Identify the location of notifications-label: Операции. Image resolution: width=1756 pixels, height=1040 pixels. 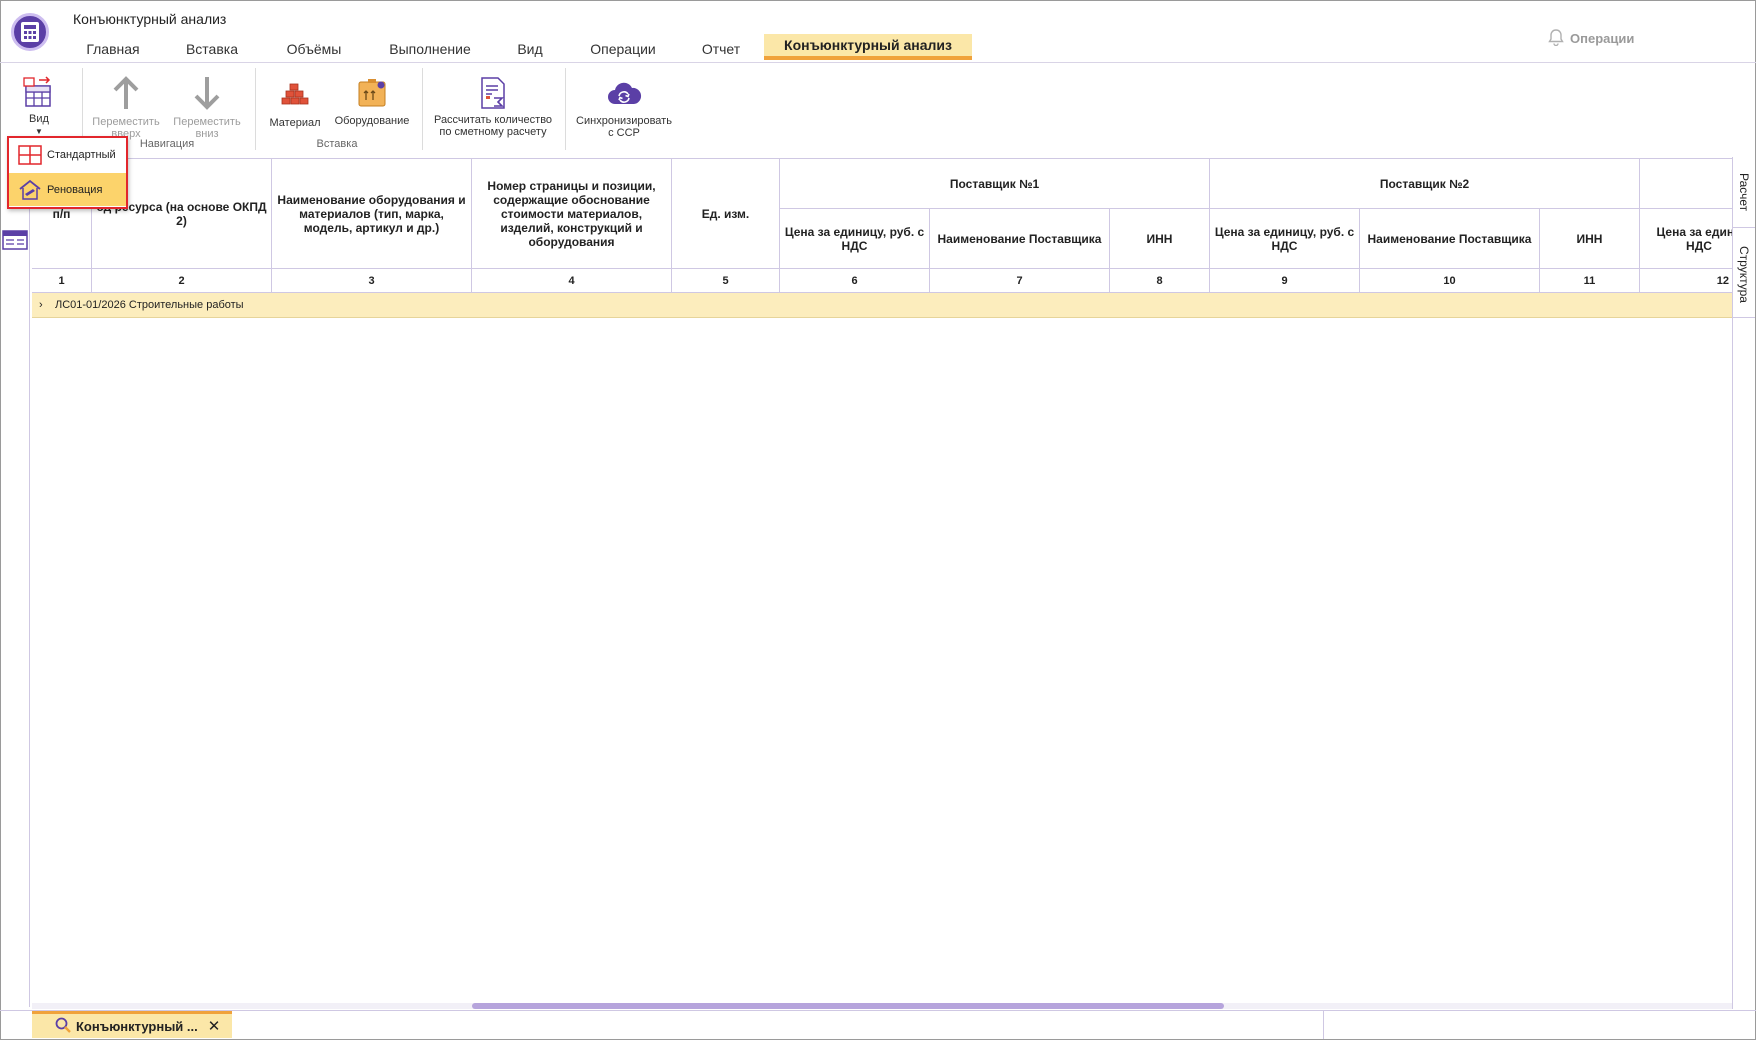
(1602, 38).